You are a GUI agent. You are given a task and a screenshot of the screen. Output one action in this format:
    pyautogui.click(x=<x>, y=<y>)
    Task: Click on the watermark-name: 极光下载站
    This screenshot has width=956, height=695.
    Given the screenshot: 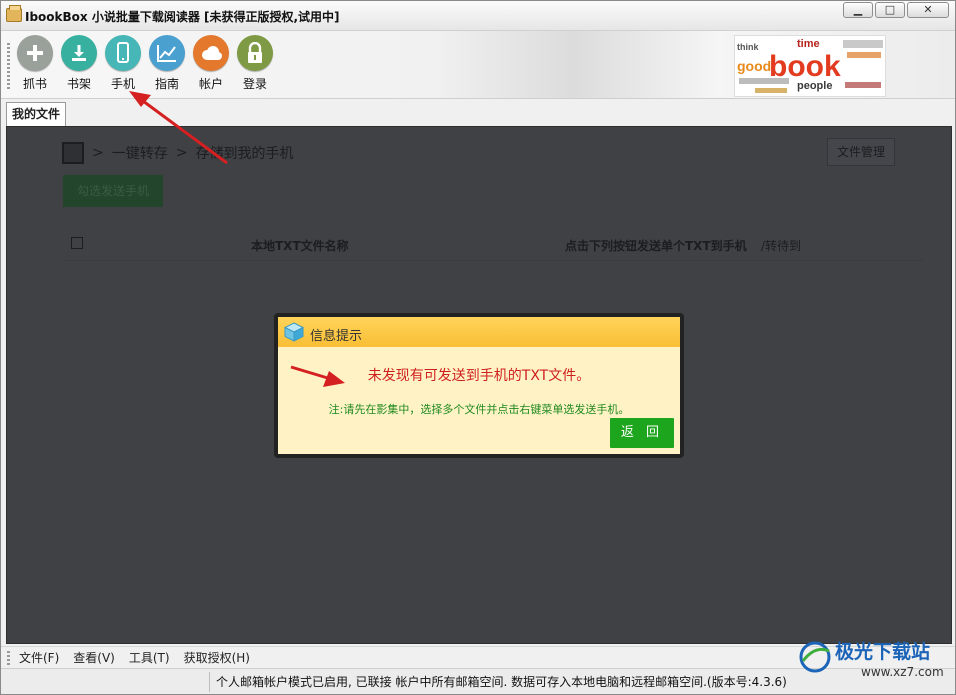 What is the action you would take?
    pyautogui.click(x=883, y=652)
    